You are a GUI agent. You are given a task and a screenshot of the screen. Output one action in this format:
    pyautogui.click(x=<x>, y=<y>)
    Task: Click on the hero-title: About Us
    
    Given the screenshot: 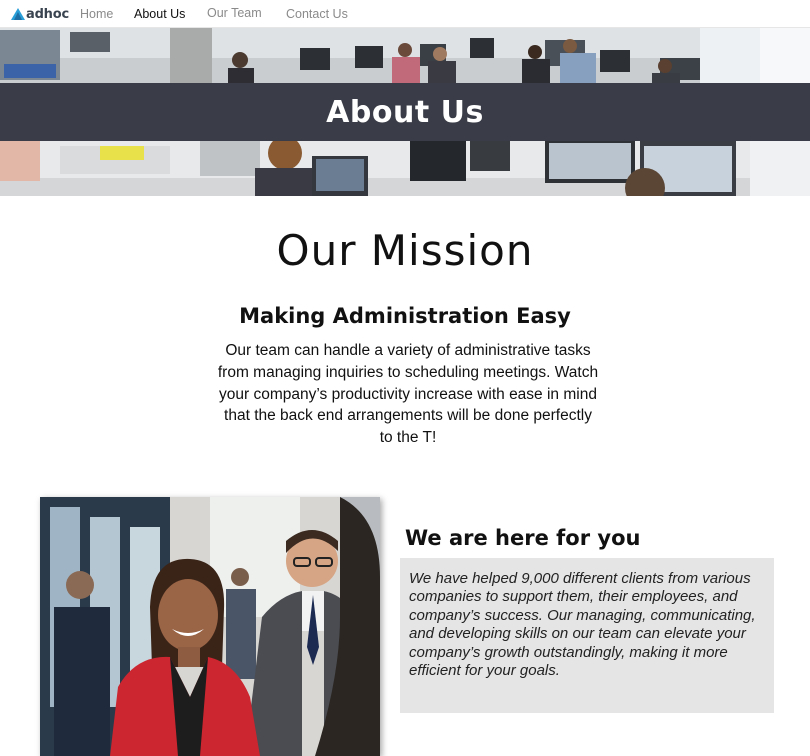 What is the action you would take?
    pyautogui.click(x=405, y=112)
    